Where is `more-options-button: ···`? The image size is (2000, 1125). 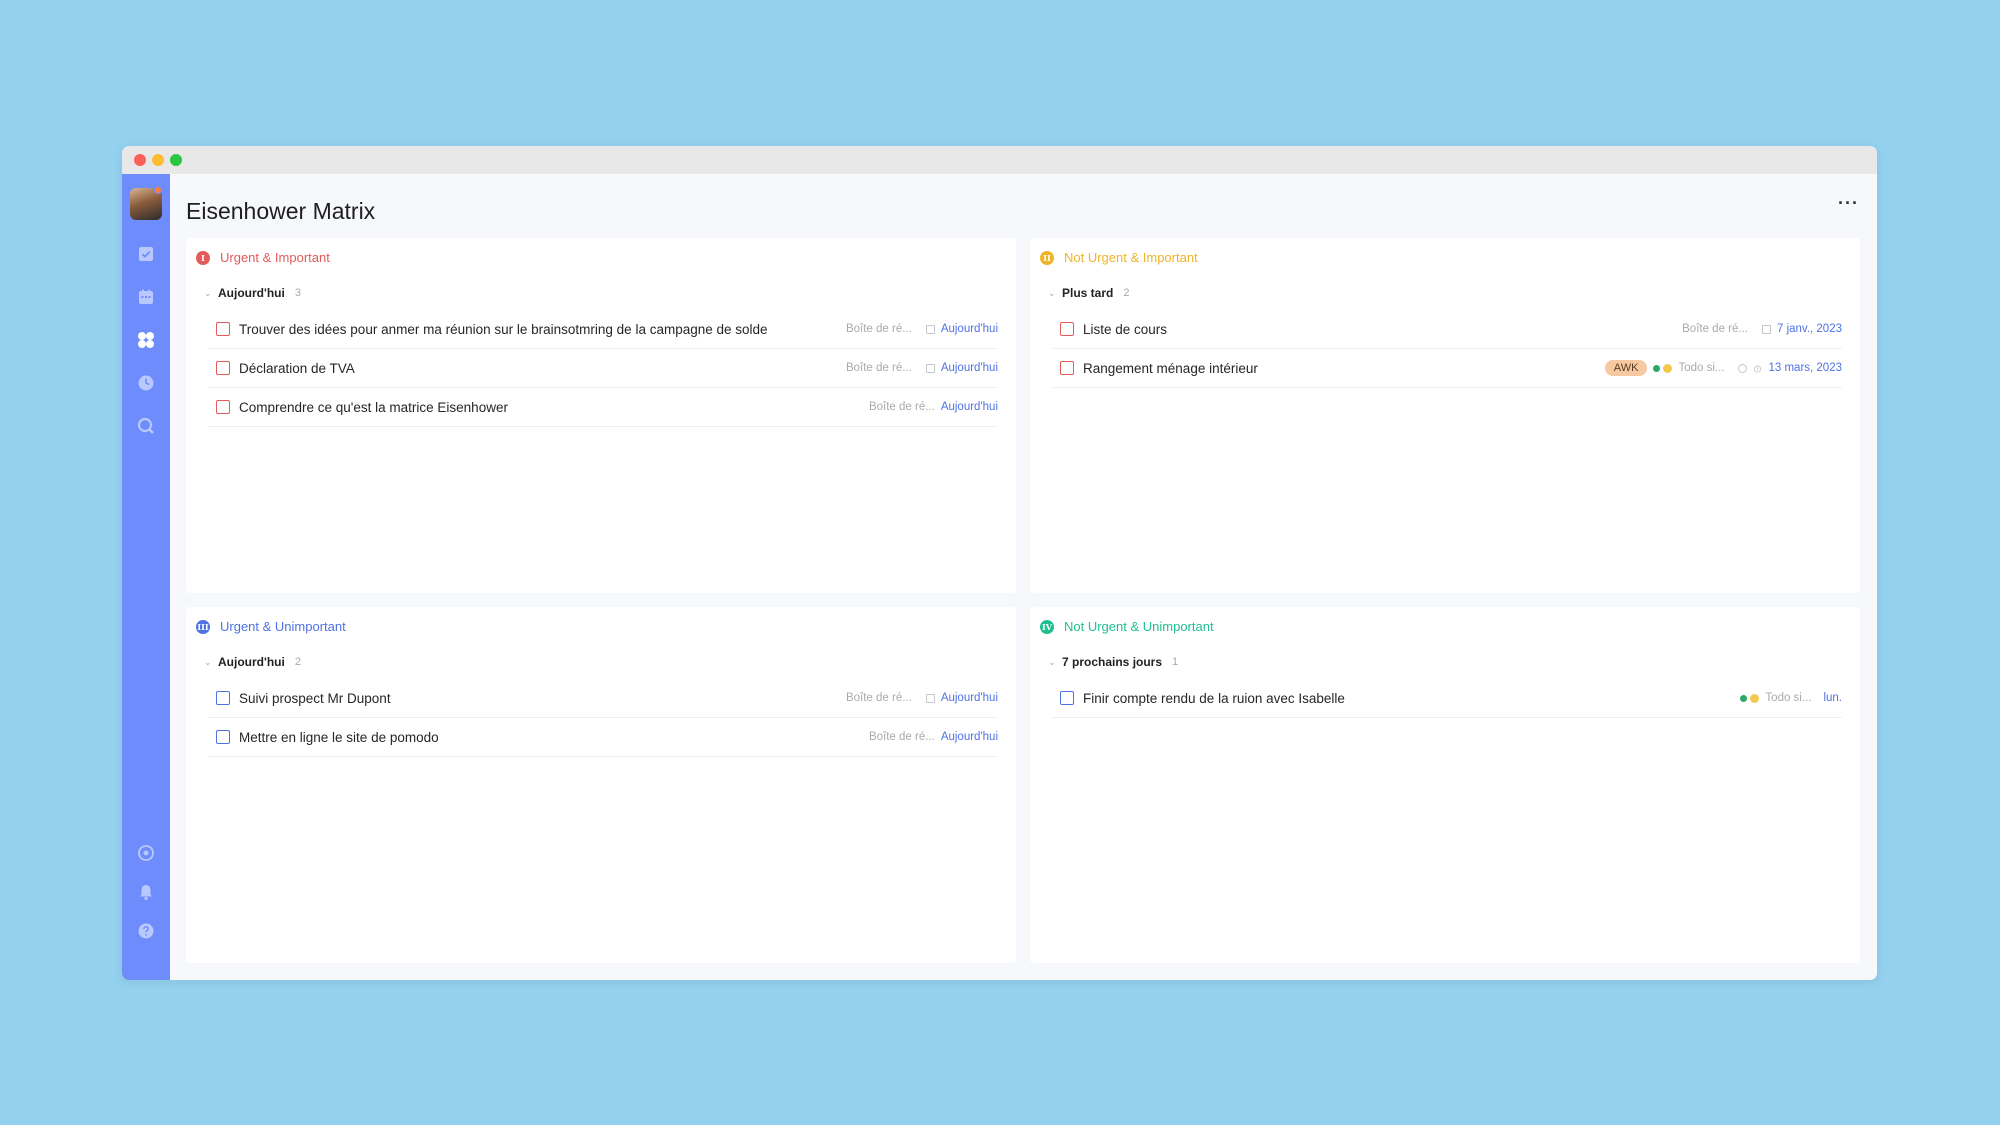
more-options-button: ··· is located at coordinates (1848, 203).